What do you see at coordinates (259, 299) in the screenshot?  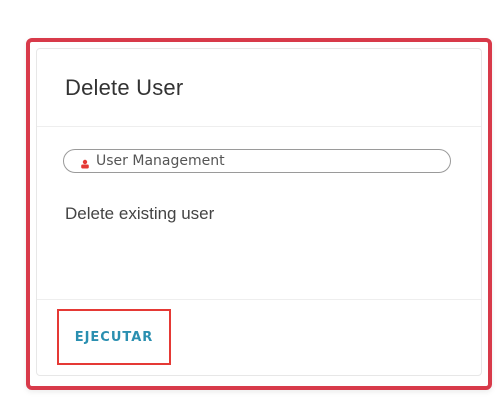 I see `footer-divider` at bounding box center [259, 299].